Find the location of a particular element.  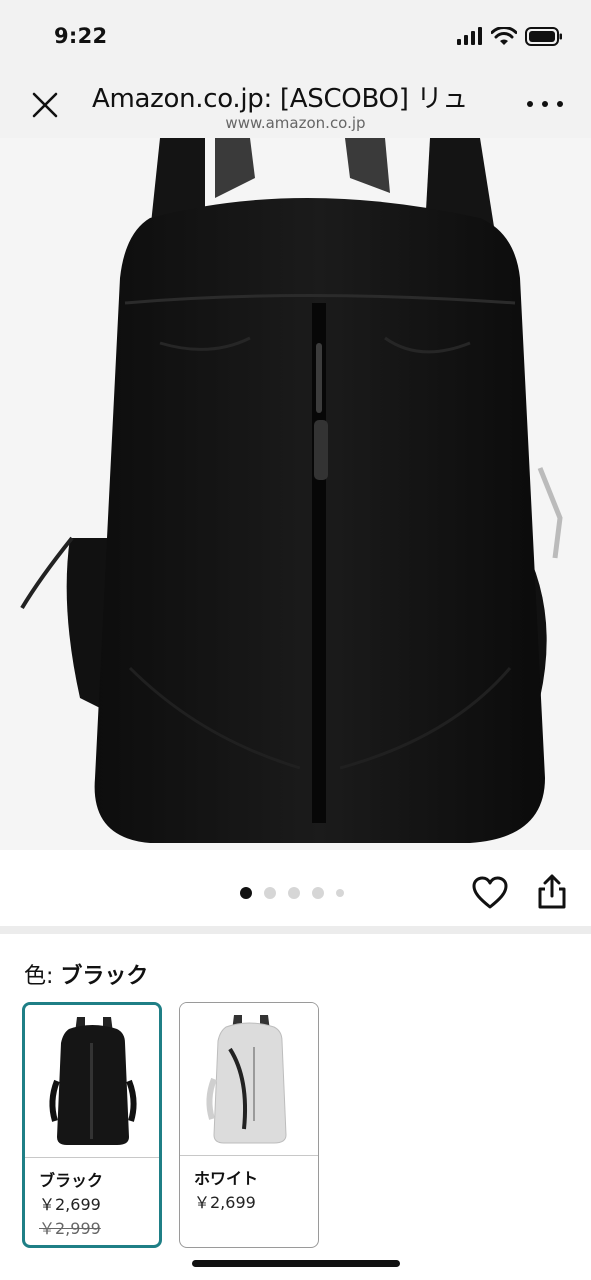

selected-color-name: ブラック is located at coordinates (104, 976).